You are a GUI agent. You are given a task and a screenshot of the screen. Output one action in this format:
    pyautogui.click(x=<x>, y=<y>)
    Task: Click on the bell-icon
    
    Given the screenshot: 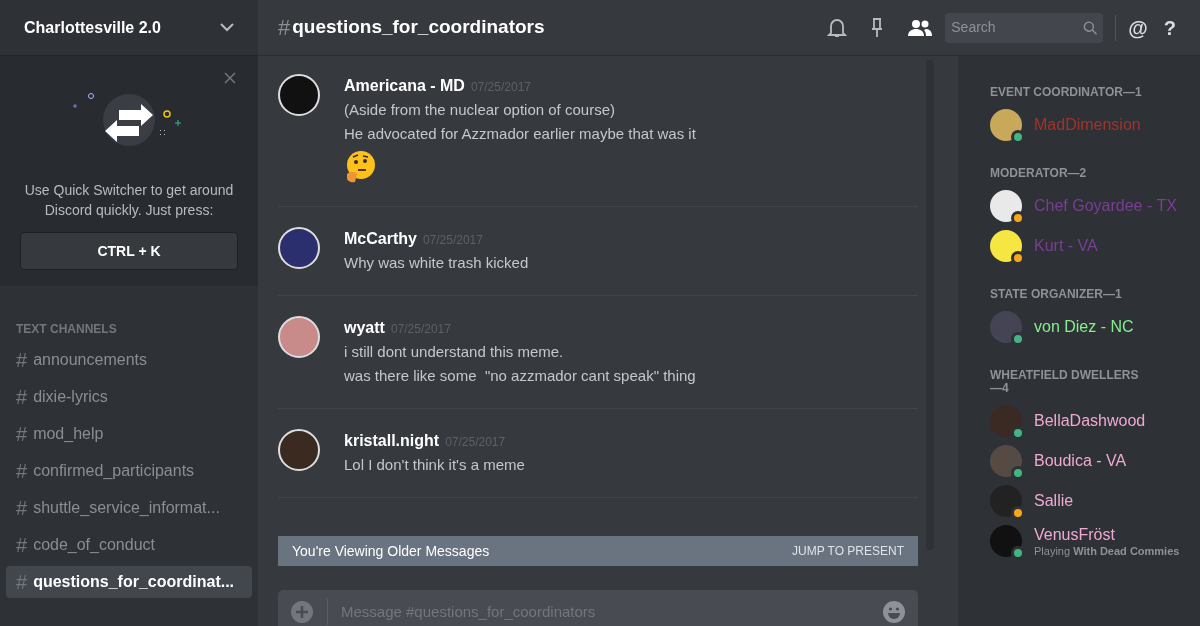 What is the action you would take?
    pyautogui.click(x=837, y=27)
    